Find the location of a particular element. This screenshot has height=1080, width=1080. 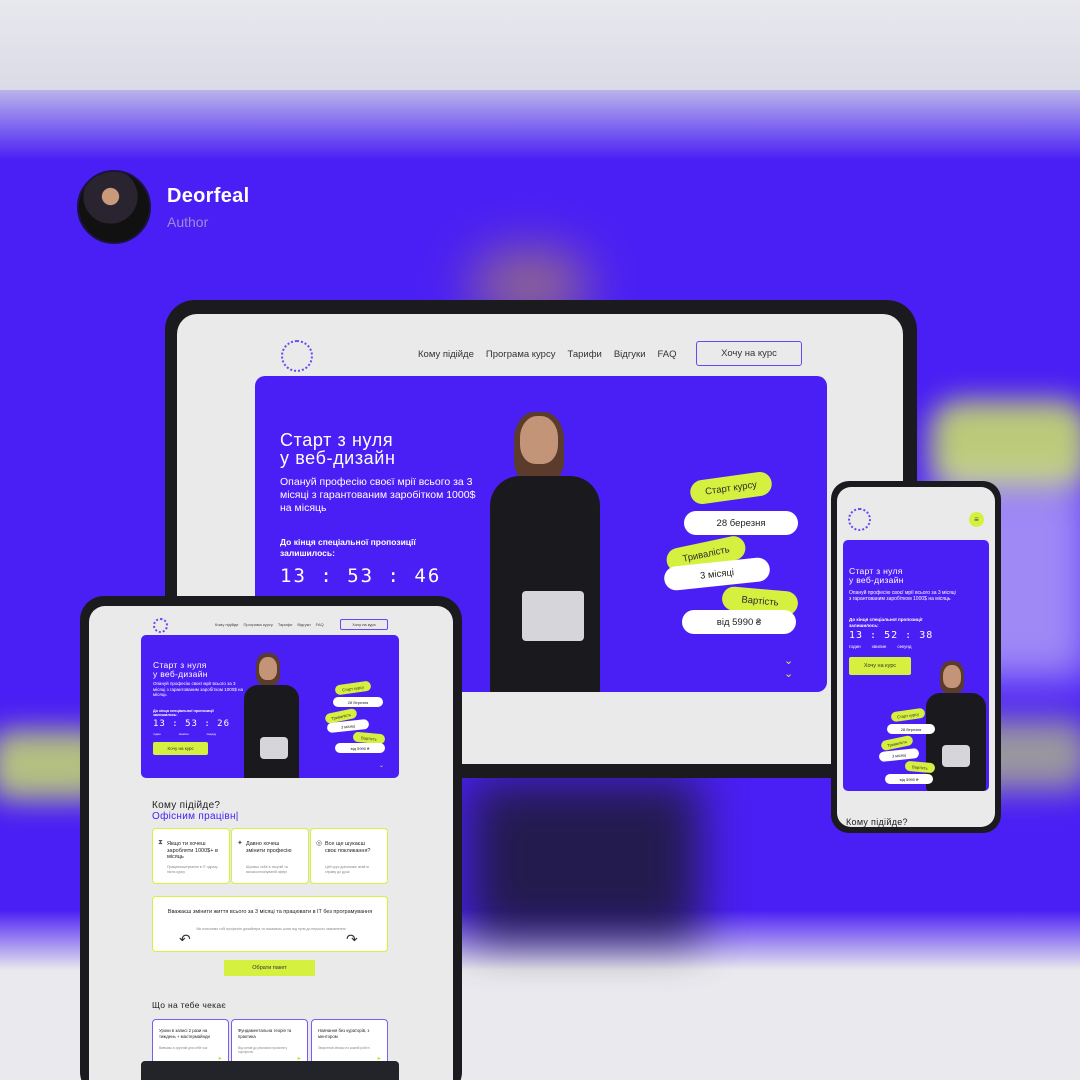

author-text: Deorfeal Author is located at coordinates (208, 207).